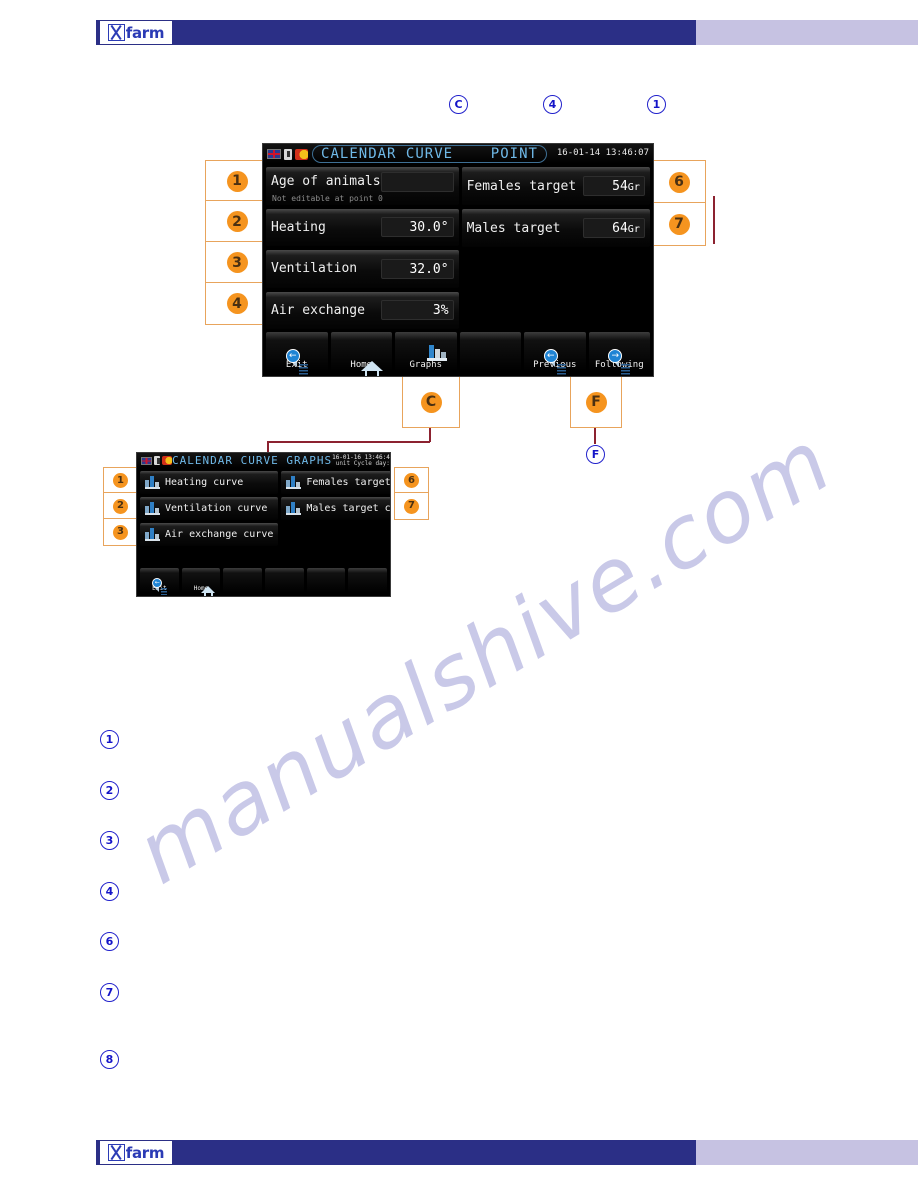  What do you see at coordinates (619, 365) in the screenshot?
I see `toolbar-button-following-label: Following` at bounding box center [619, 365].